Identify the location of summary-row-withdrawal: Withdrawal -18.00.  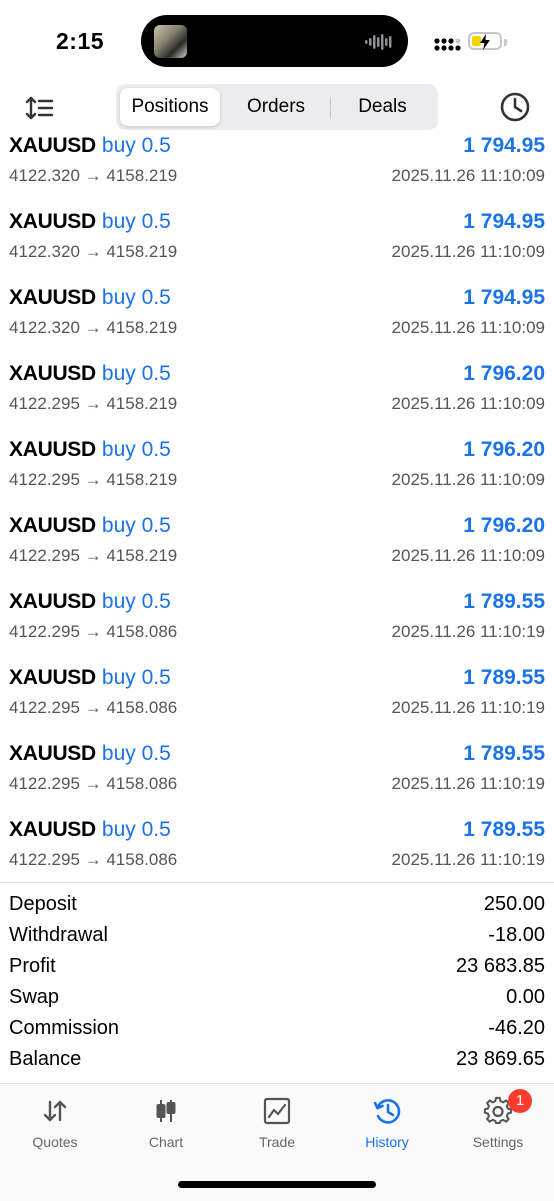
(277, 939).